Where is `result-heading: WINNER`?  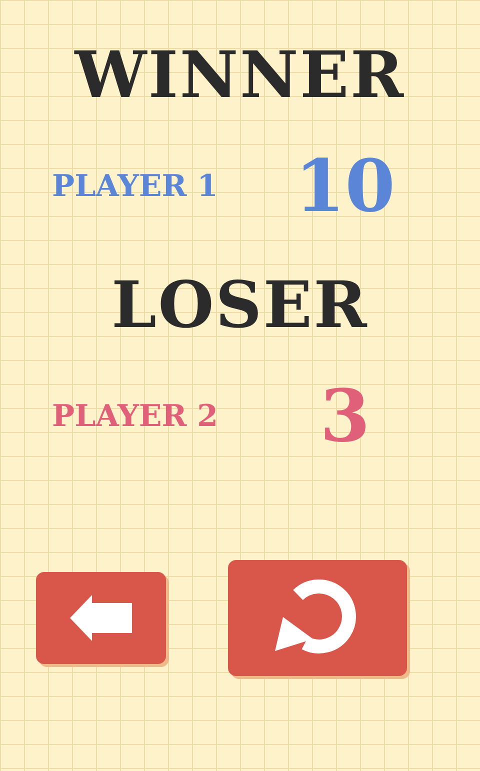 result-heading: WINNER is located at coordinates (240, 76).